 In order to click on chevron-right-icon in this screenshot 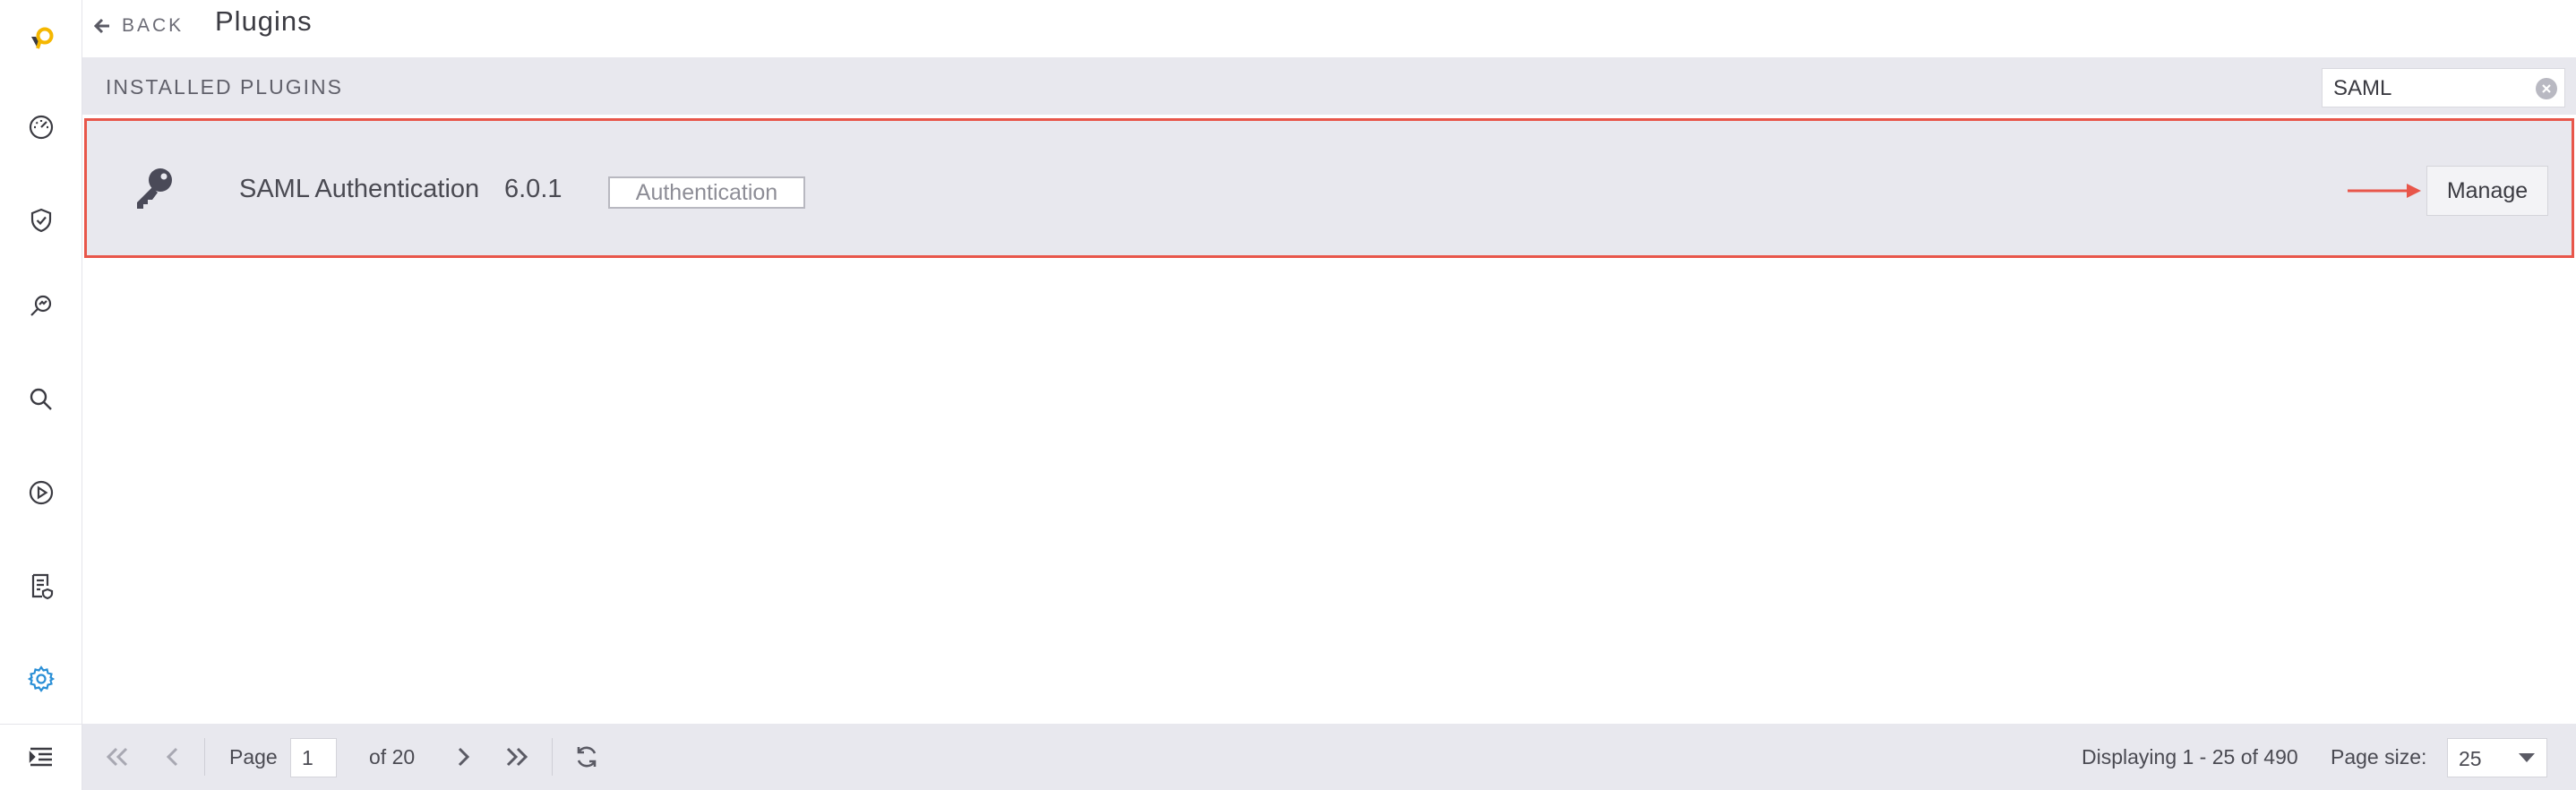, I will do `click(464, 757)`.